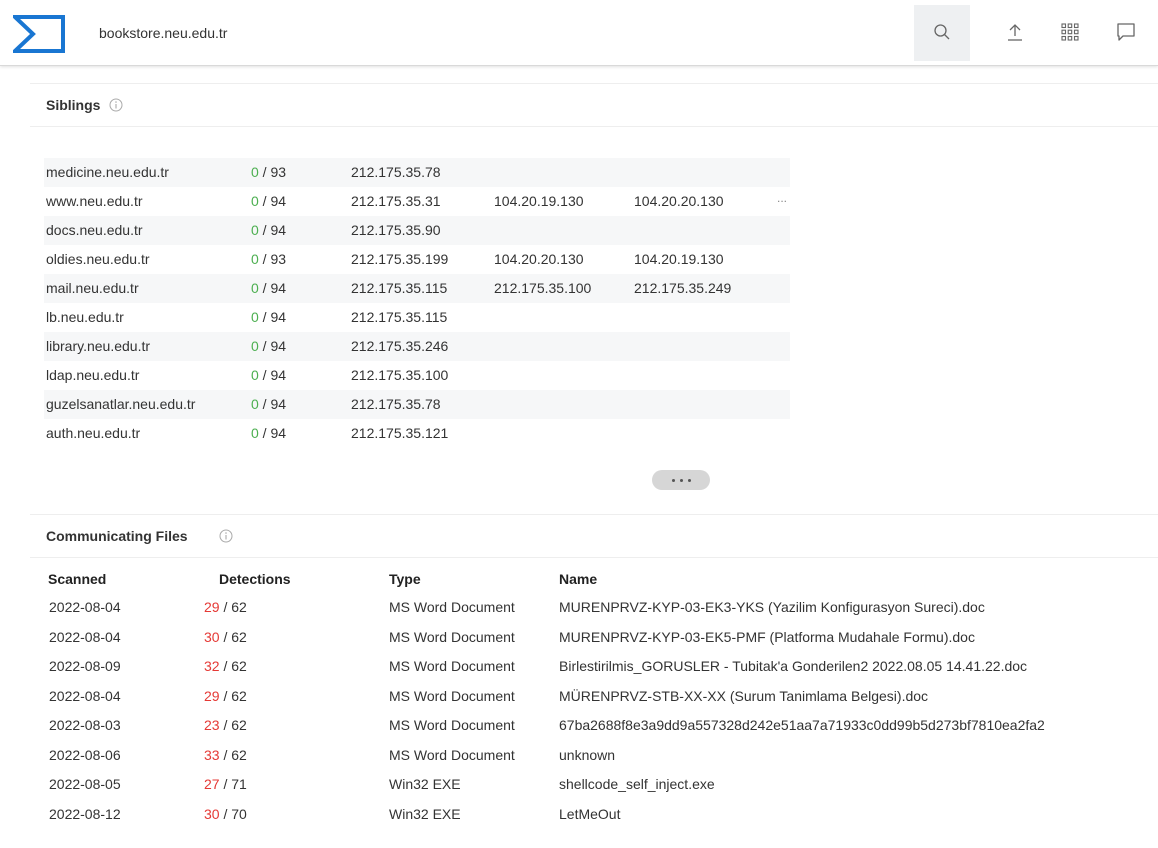  Describe the element at coordinates (598, 579) in the screenshot. I see `files-table-header: Scanned Detections Type Name` at that location.